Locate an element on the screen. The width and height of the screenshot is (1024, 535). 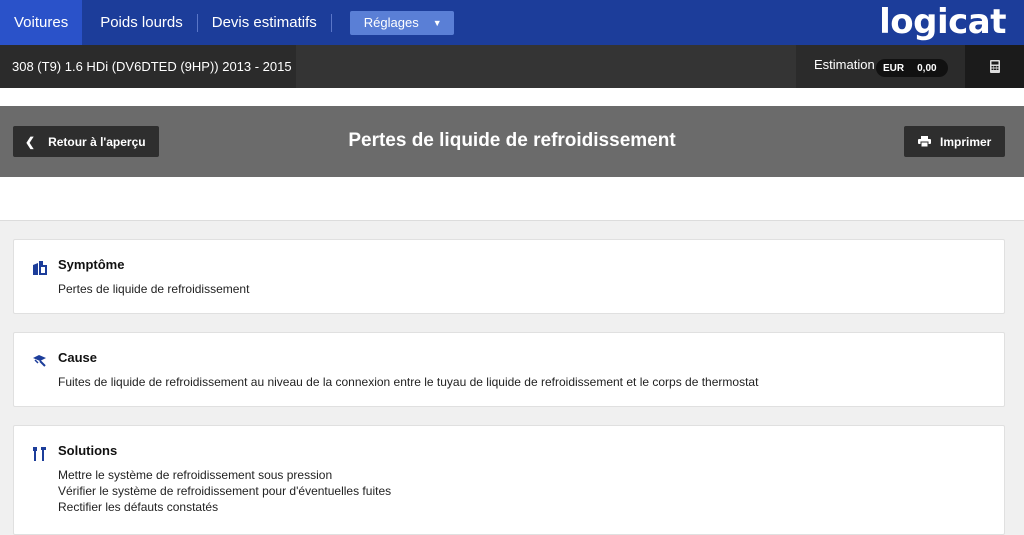
nav-item-label: Poids lourds is located at coordinates (141, 22).